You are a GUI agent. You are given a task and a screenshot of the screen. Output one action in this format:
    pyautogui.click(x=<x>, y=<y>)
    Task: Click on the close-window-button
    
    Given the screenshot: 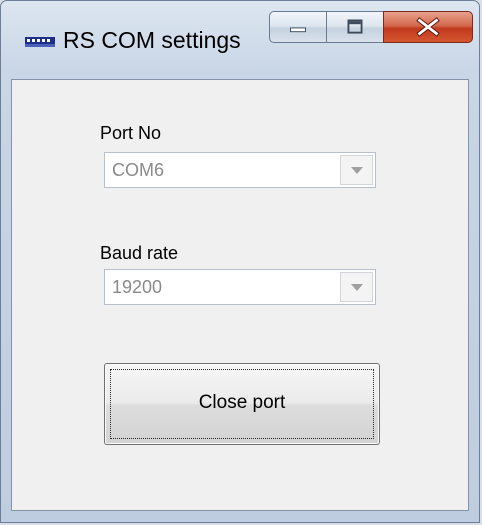 What is the action you would take?
    pyautogui.click(x=428, y=27)
    